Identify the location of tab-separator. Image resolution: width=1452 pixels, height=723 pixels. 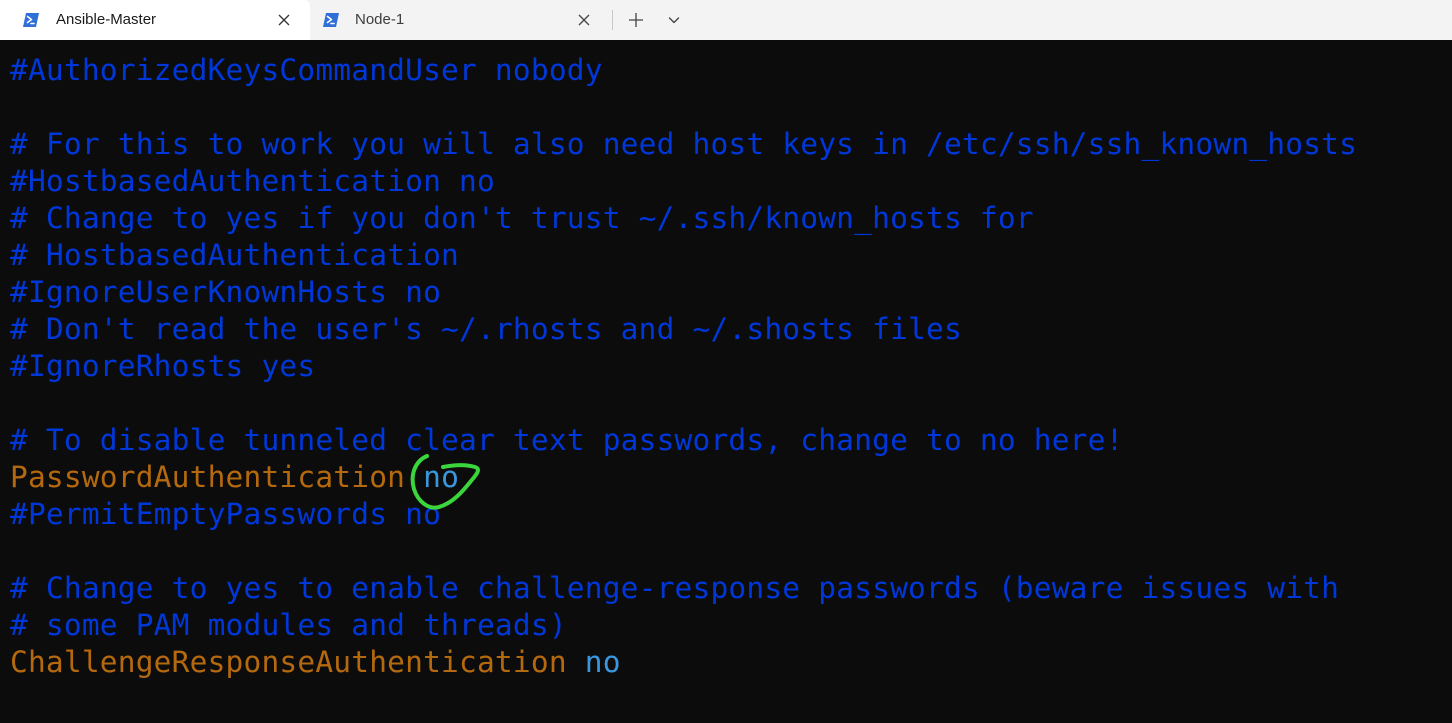
(612, 20).